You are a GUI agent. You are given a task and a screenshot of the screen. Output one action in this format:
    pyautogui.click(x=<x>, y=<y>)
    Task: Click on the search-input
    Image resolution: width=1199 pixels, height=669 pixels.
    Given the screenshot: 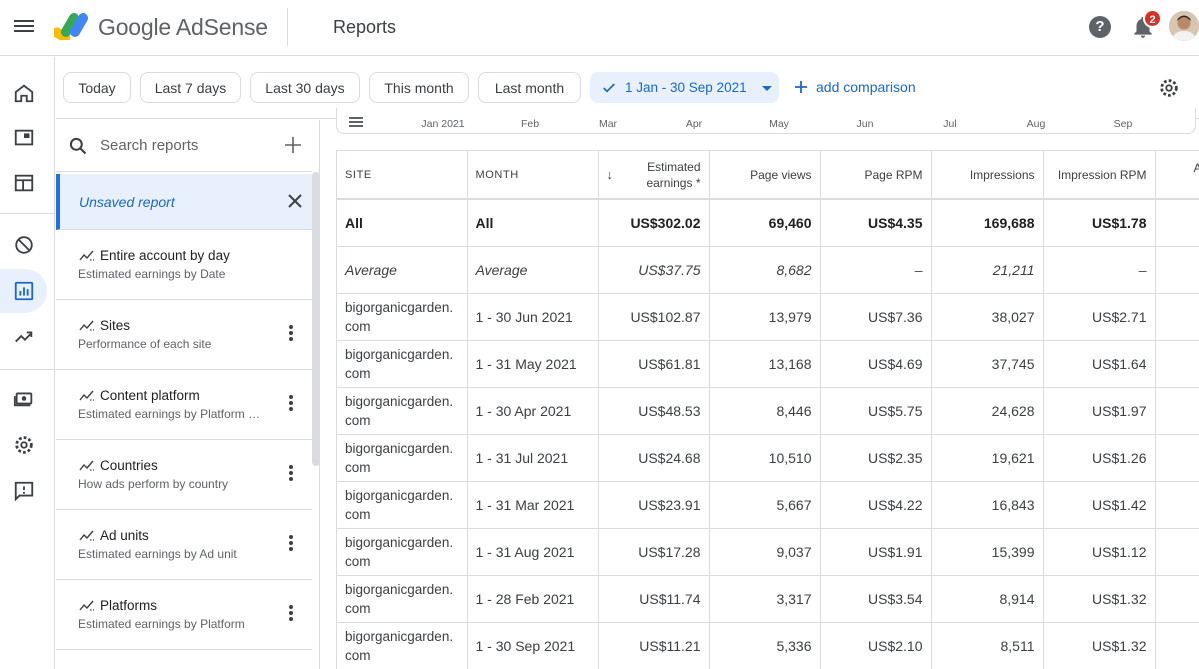 What is the action you would take?
    pyautogui.click(x=185, y=145)
    